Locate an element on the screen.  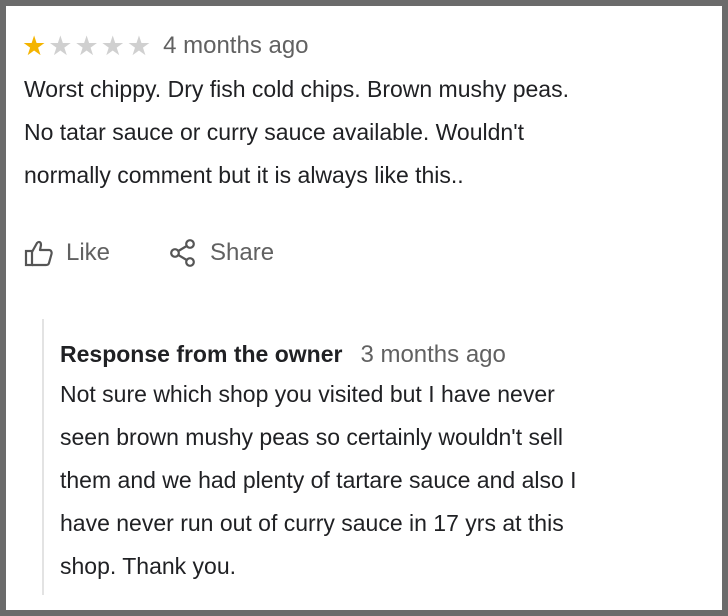
star-rating: ★ ★ ★ ★ ★ is located at coordinates (87, 45).